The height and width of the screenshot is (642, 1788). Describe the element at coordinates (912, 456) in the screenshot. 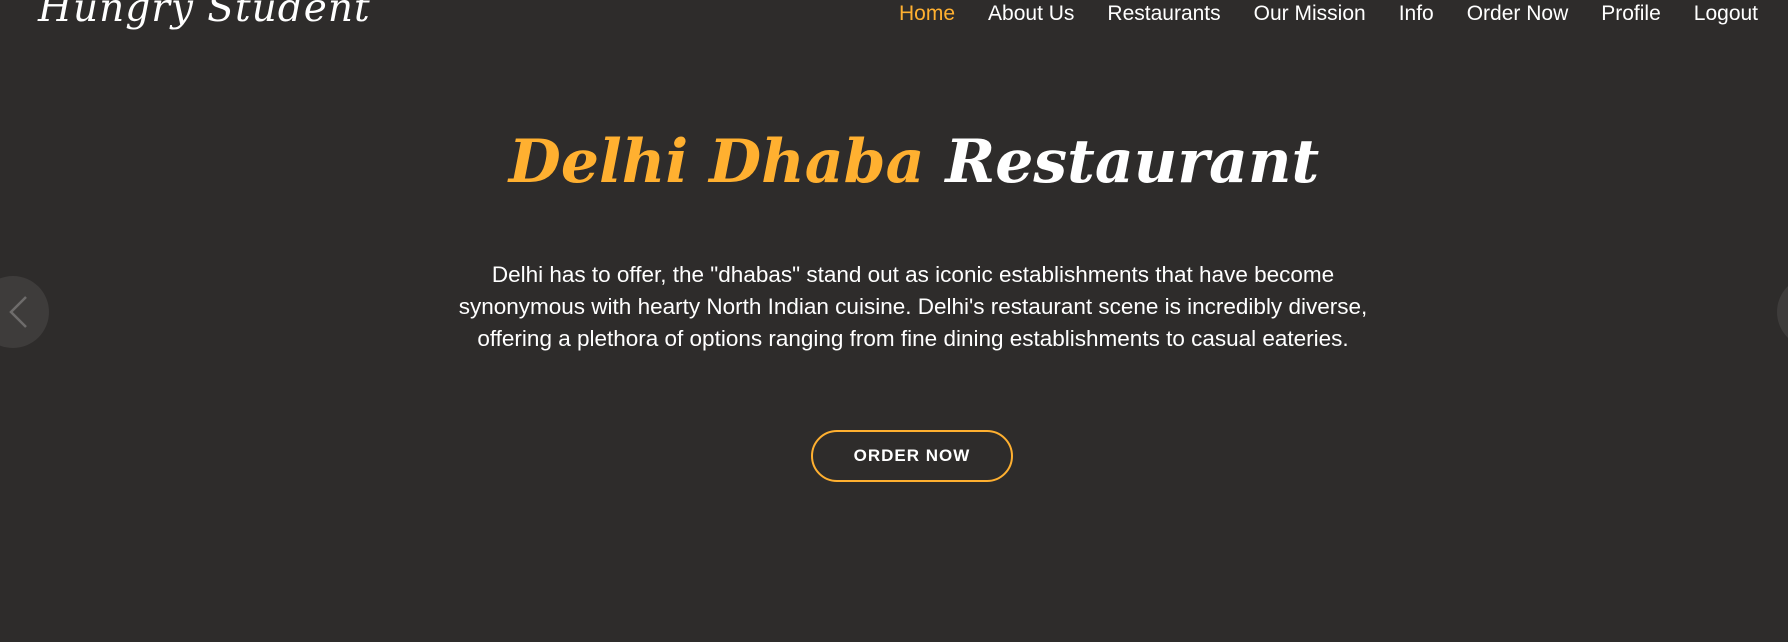

I see `order-now-button: ORDER NOW` at that location.